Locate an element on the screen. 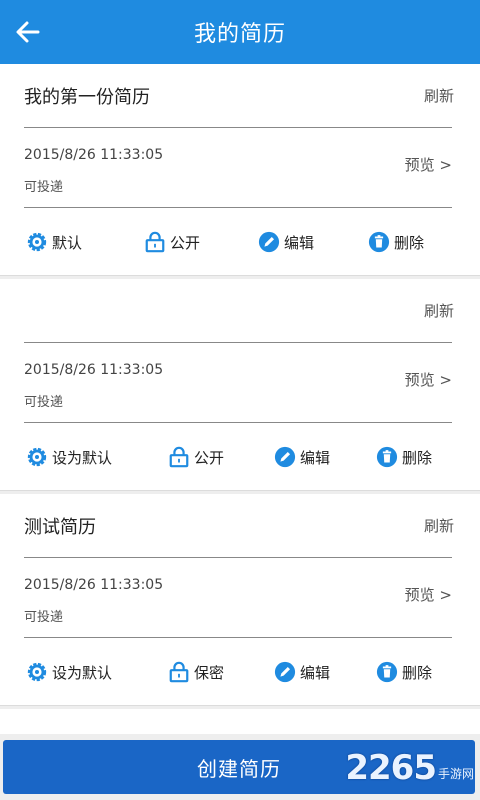  resume-name: 我的第一份简历 is located at coordinates (87, 97).